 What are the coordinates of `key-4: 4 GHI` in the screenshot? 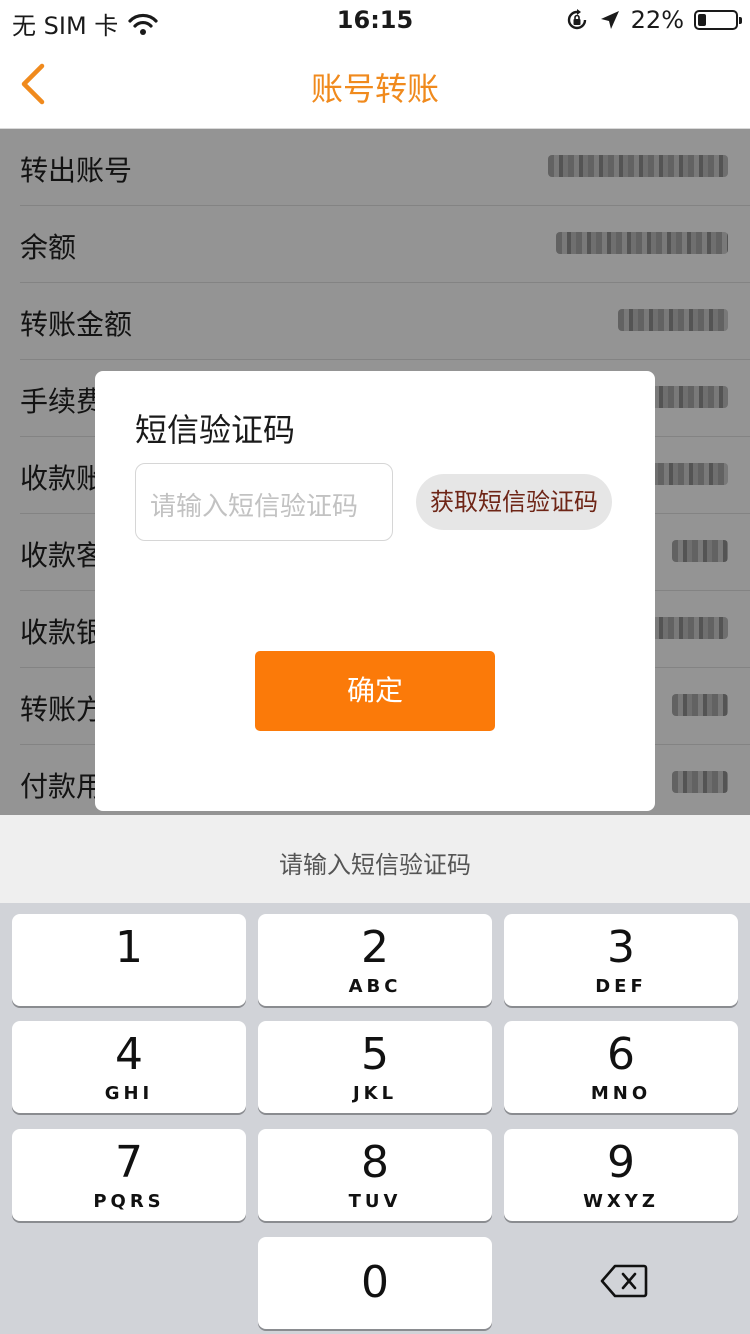 It's located at (129, 1067).